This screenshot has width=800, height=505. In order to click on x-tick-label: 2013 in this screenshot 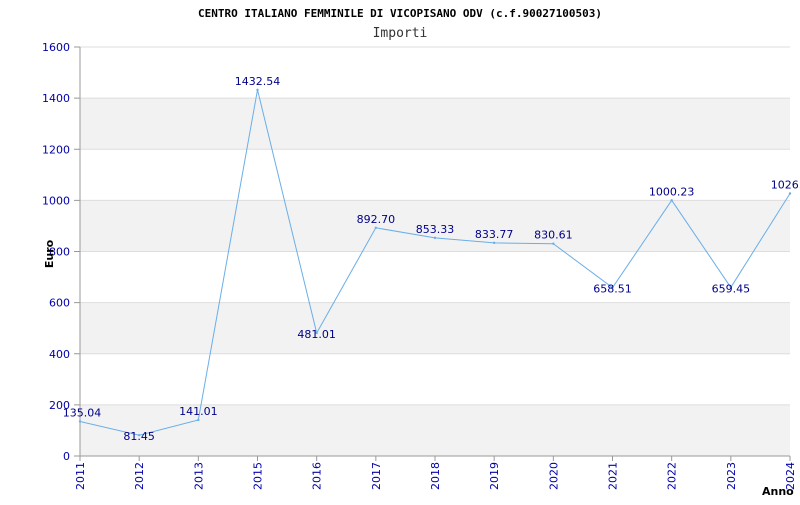, I will do `click(198, 476)`.